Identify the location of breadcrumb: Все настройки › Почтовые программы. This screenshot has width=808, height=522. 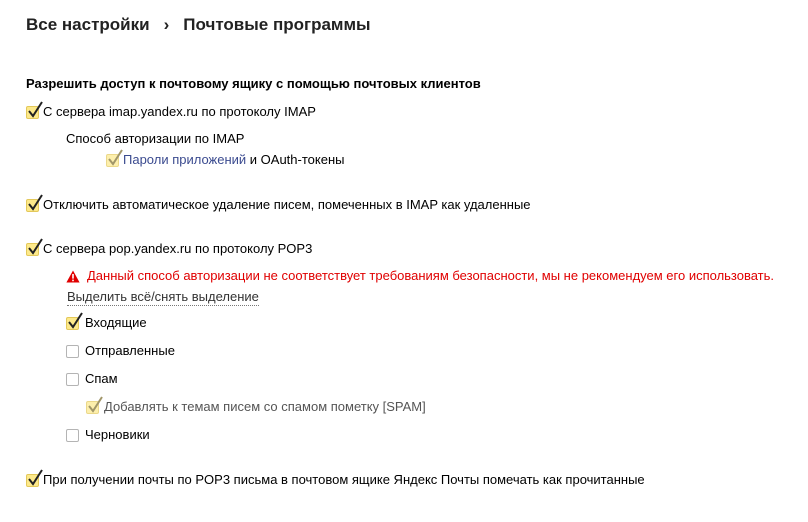
(198, 25).